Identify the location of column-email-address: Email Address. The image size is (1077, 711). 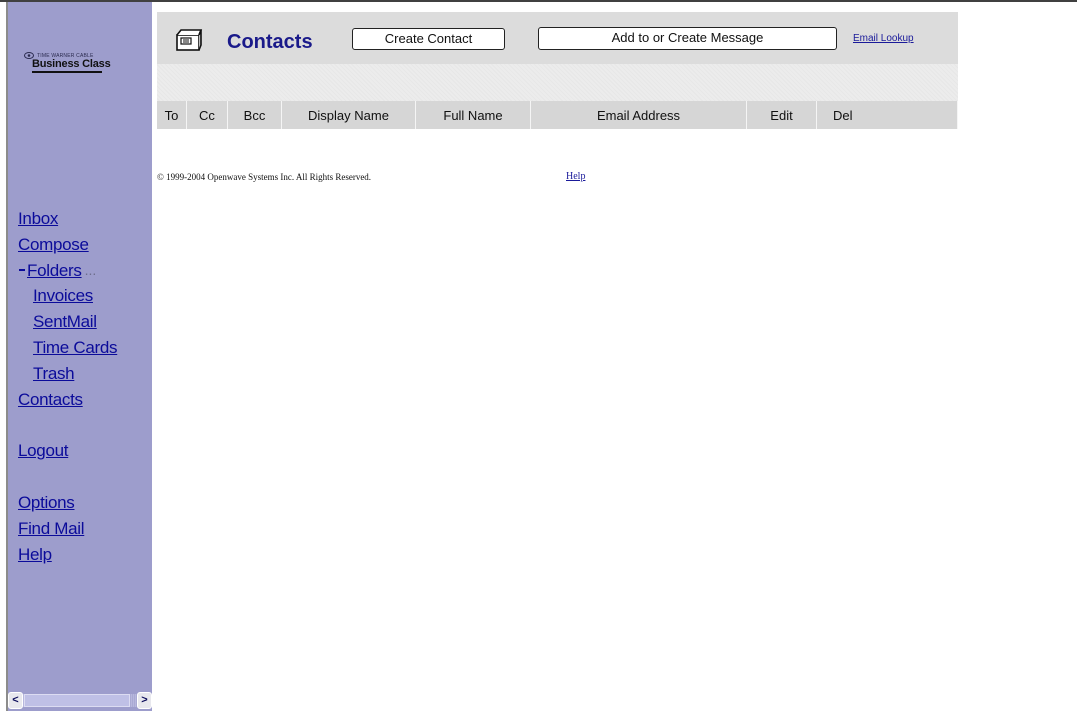
(639, 115).